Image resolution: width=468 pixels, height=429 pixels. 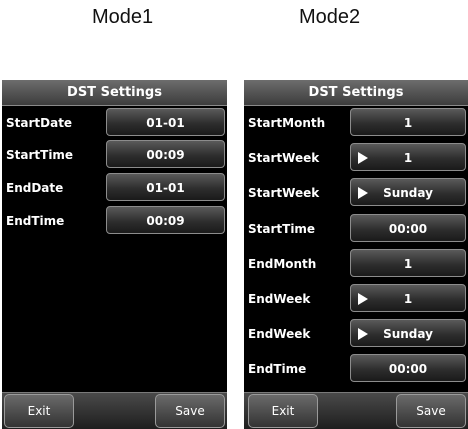 I want to click on mode1-row-end-date: EndDate 01-01, so click(x=114, y=188).